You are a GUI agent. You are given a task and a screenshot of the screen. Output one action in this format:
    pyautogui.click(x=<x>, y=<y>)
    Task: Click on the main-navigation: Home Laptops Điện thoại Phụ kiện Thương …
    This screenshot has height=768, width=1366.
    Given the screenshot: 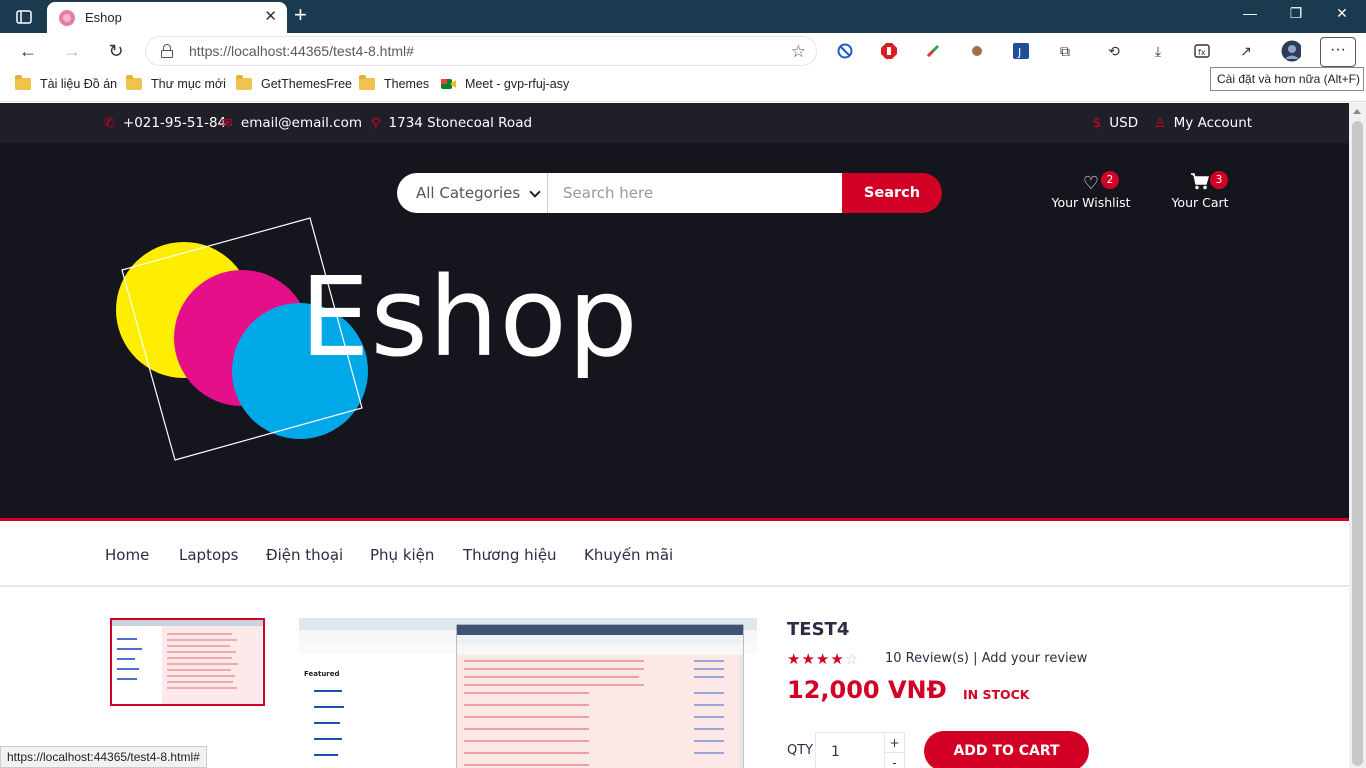 What is the action you would take?
    pyautogui.click(x=674, y=555)
    